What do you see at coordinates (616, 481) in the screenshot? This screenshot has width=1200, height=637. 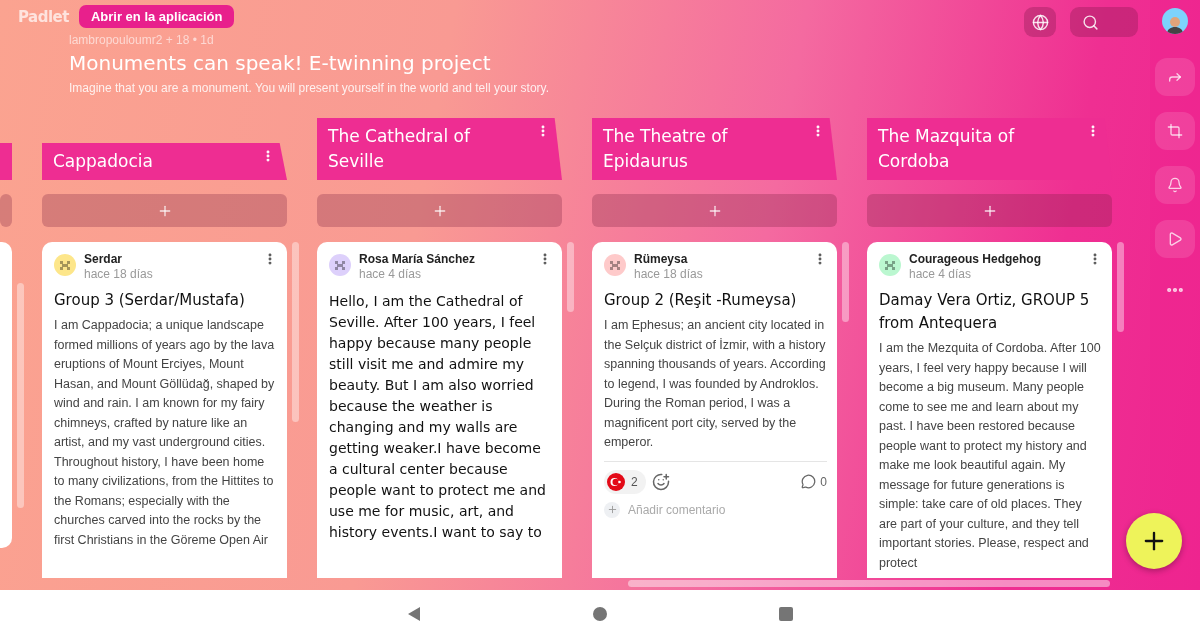 I see `flag-icon` at bounding box center [616, 481].